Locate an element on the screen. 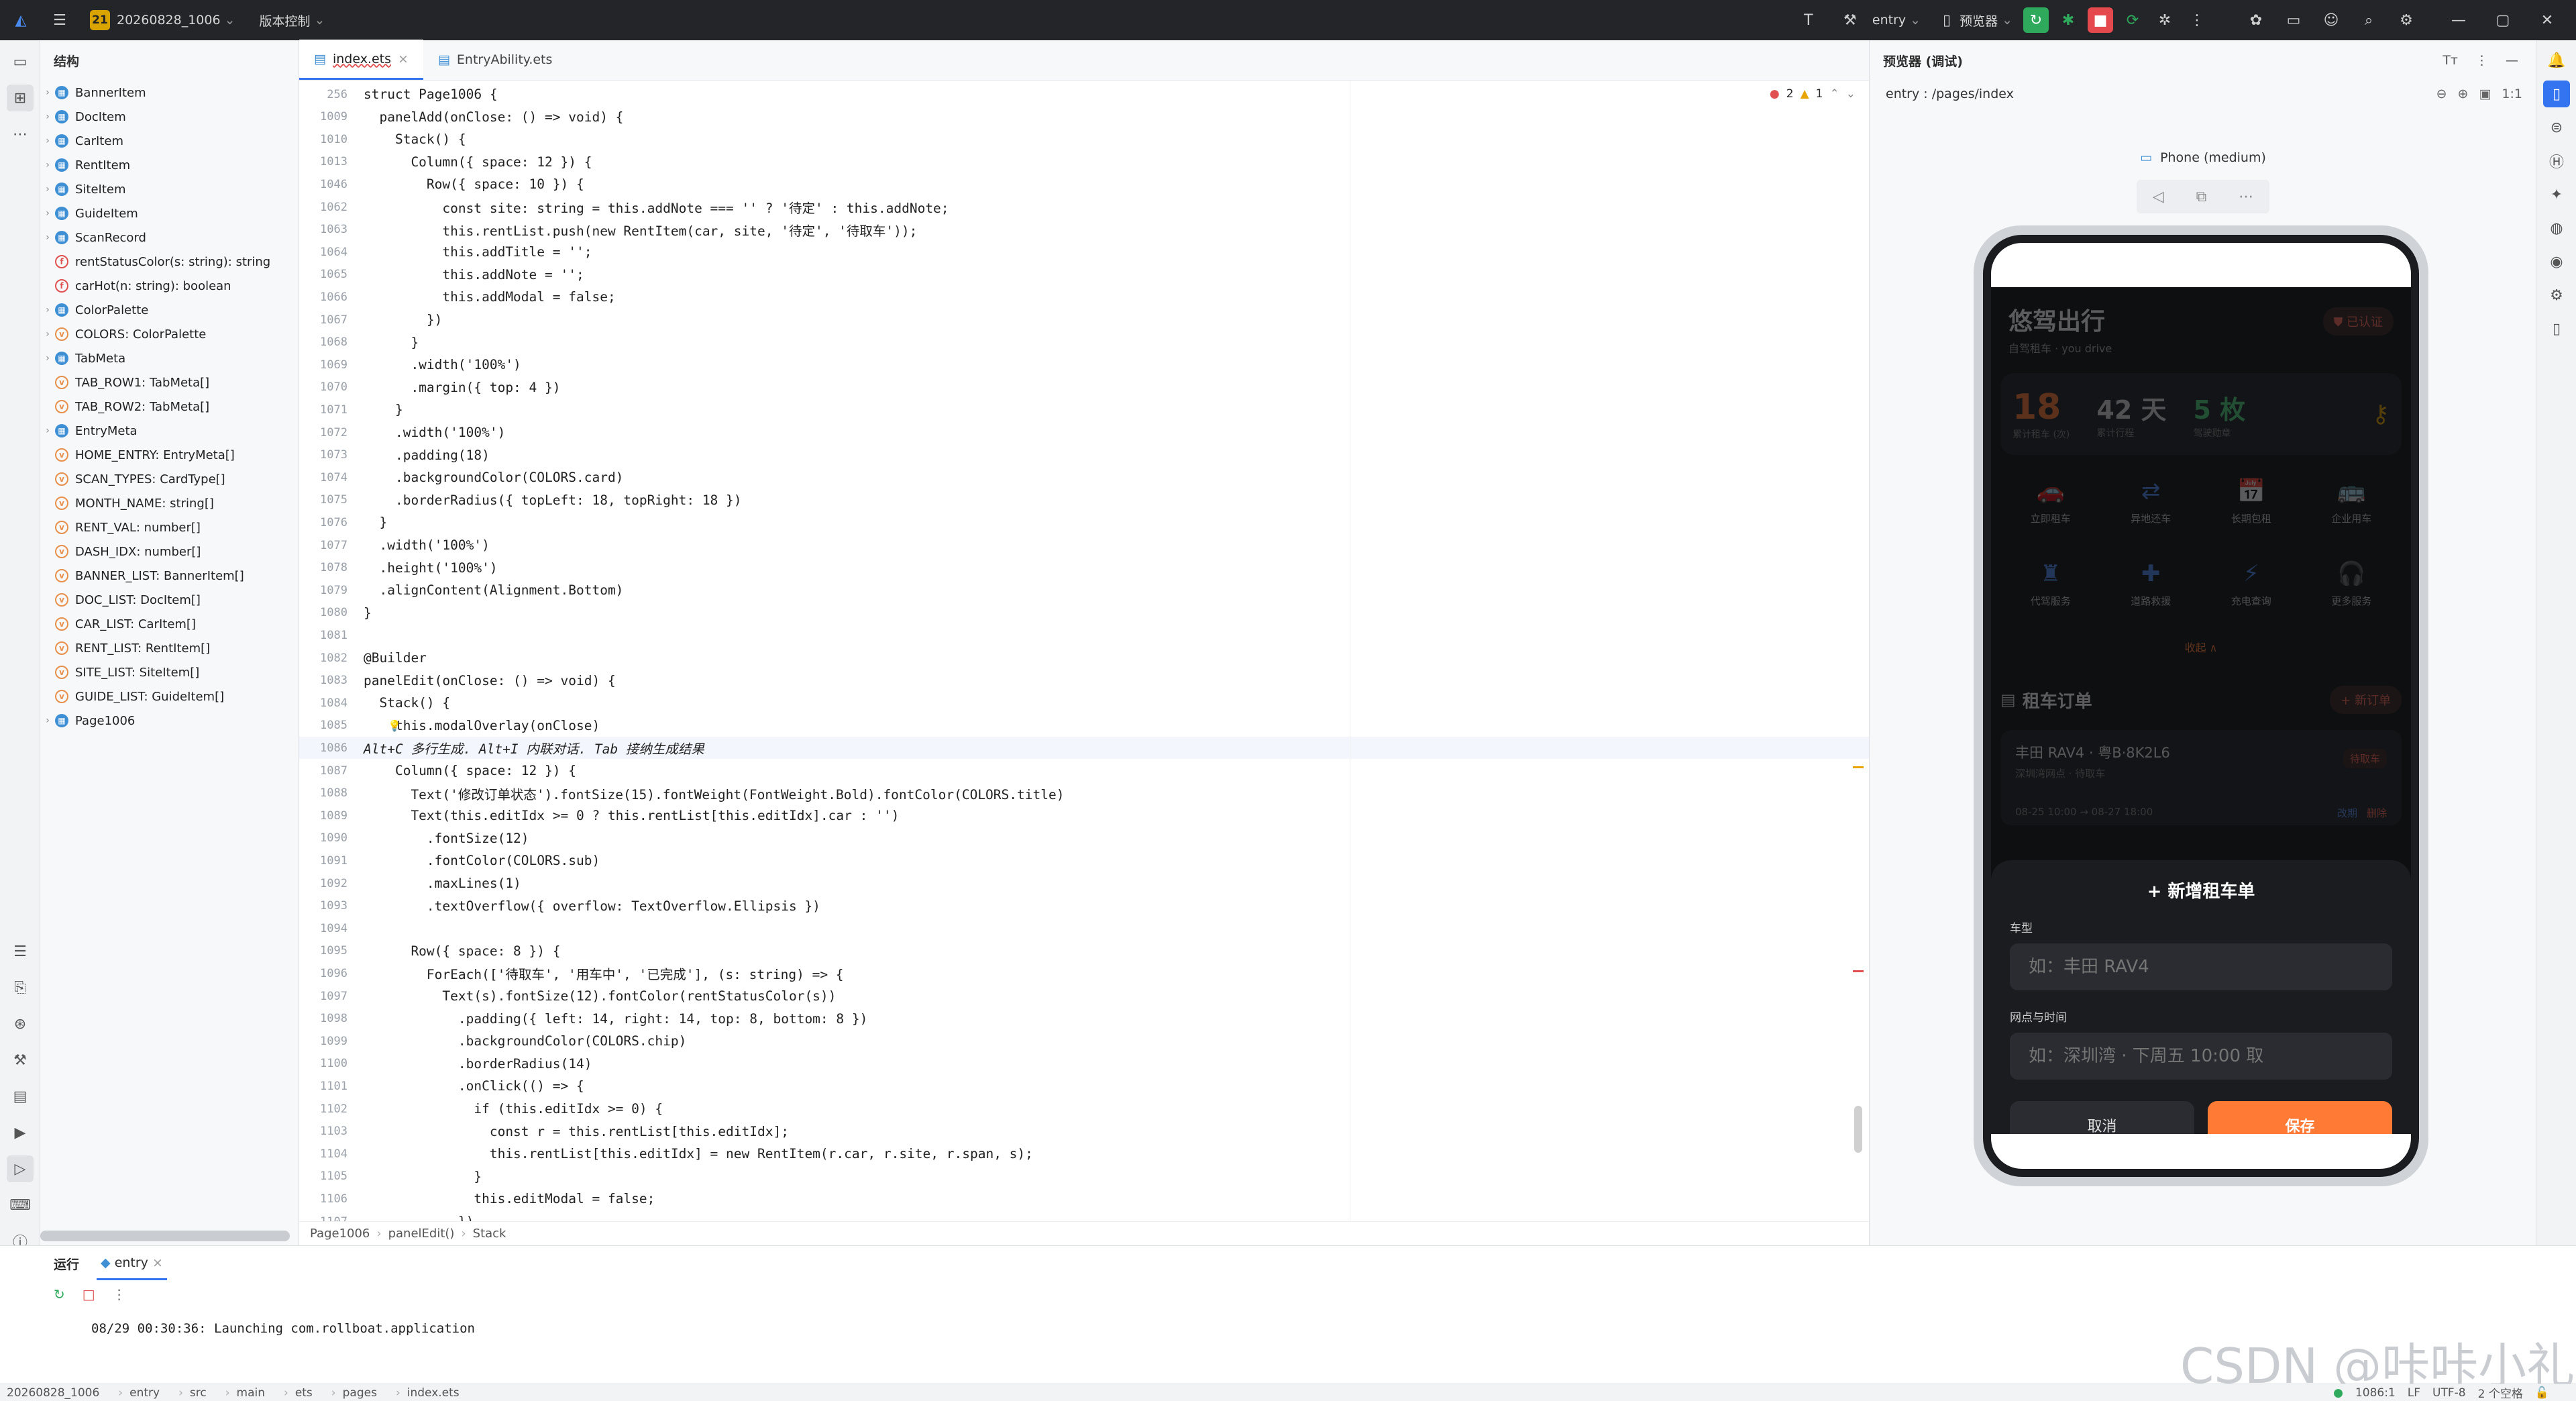  code-line: 1101 .onClick(() => { is located at coordinates (1084, 1086).